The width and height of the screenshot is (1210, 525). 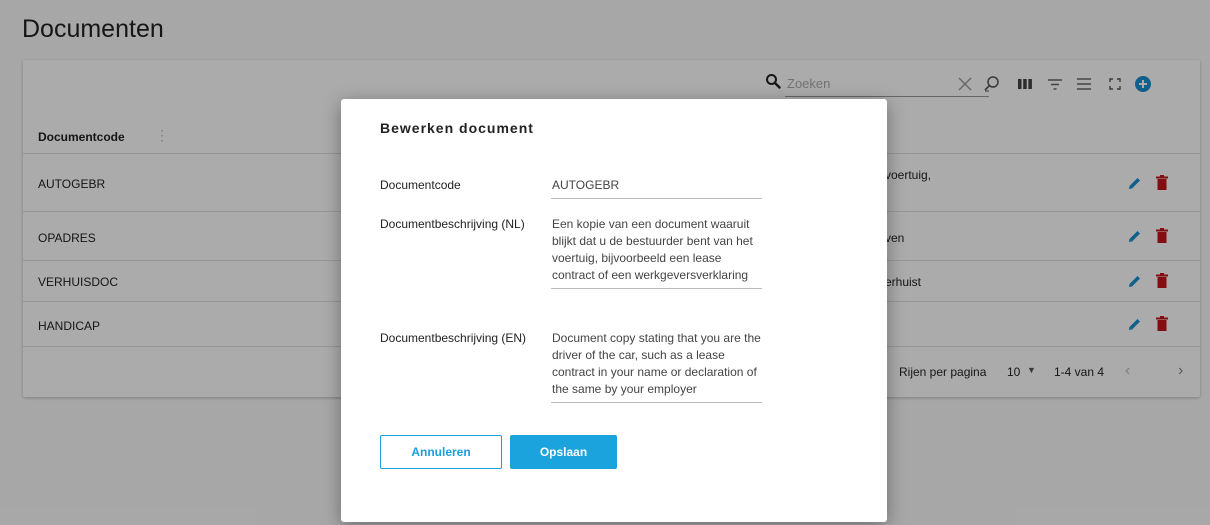 I want to click on description-nl-label: Documentbeschrijving (NL), so click(x=452, y=224).